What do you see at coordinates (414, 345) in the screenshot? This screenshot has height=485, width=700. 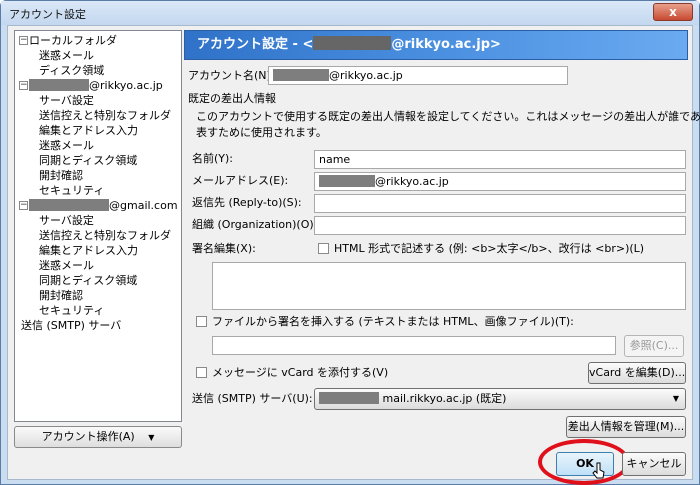 I see `signature-file-input` at bounding box center [414, 345].